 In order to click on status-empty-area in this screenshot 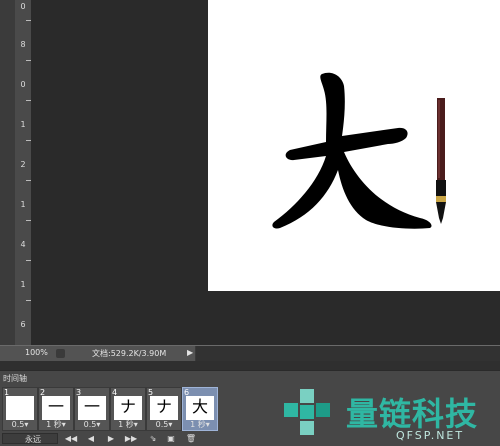, I will do `click(348, 353)`.